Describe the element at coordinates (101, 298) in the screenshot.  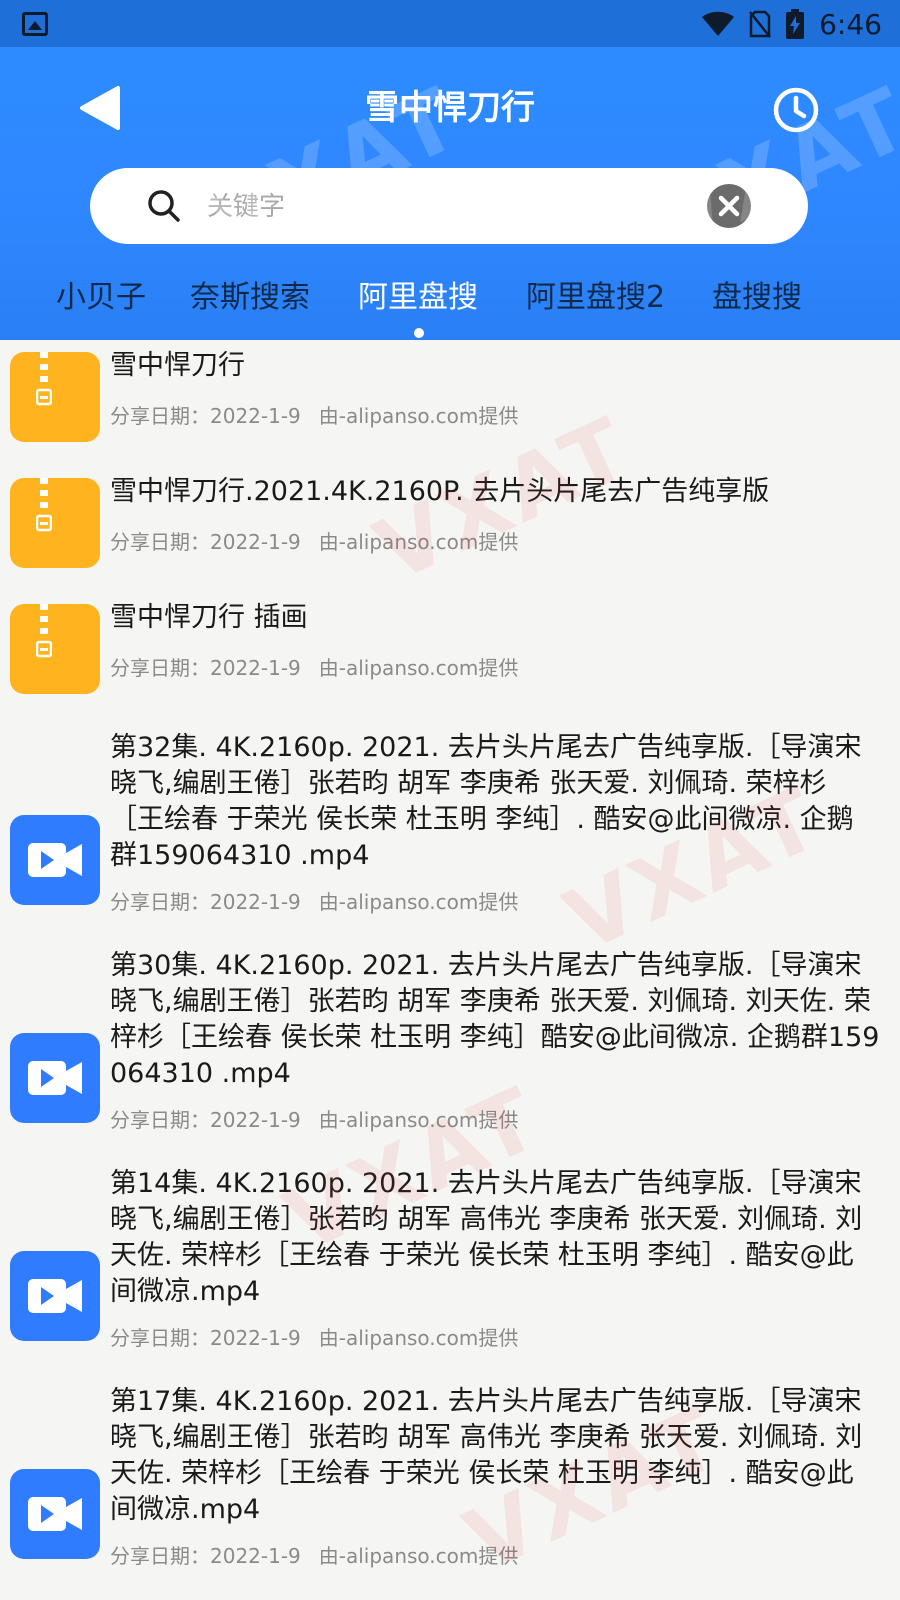
I see `tab-xiaobeizi: 小贝子` at that location.